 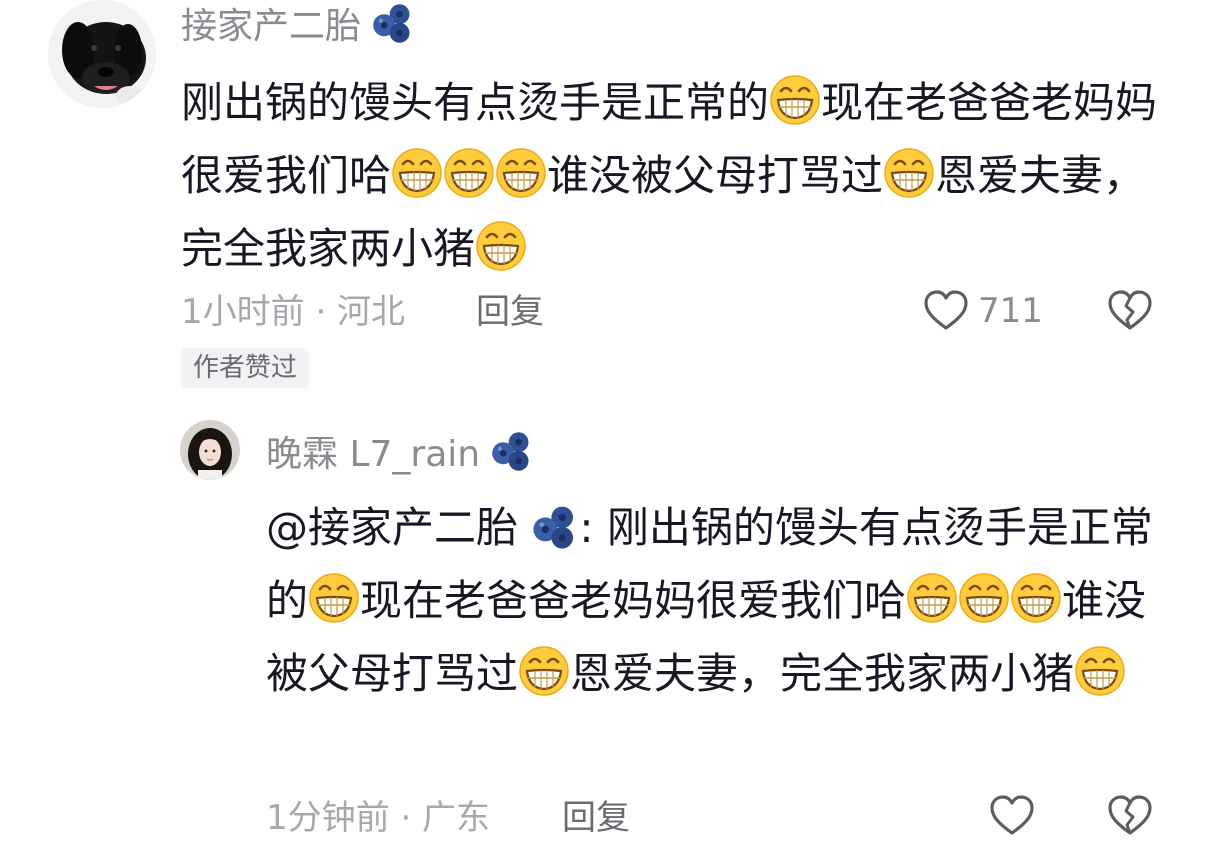 I want to click on comment-username: 晚霖 L7_rain, so click(x=400, y=451).